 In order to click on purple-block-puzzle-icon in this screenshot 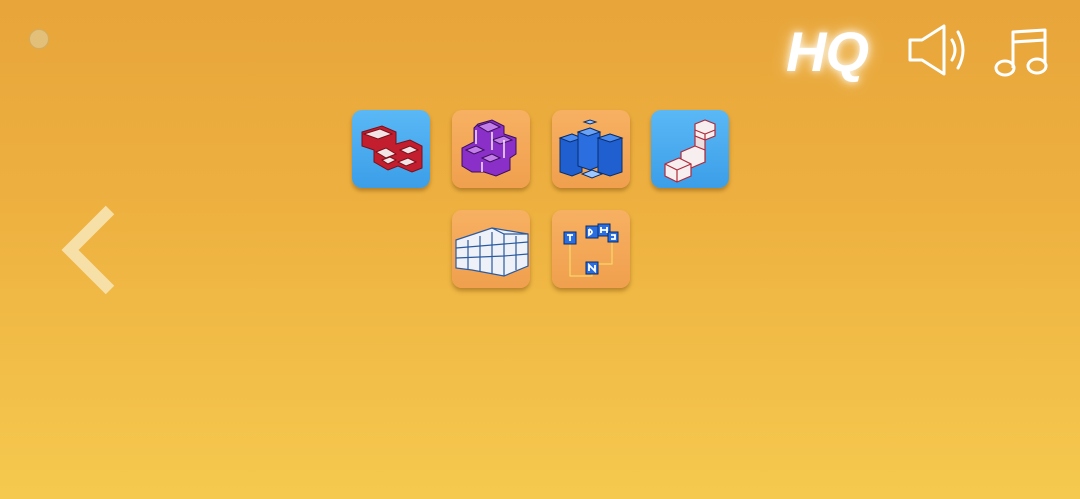, I will do `click(489, 148)`.